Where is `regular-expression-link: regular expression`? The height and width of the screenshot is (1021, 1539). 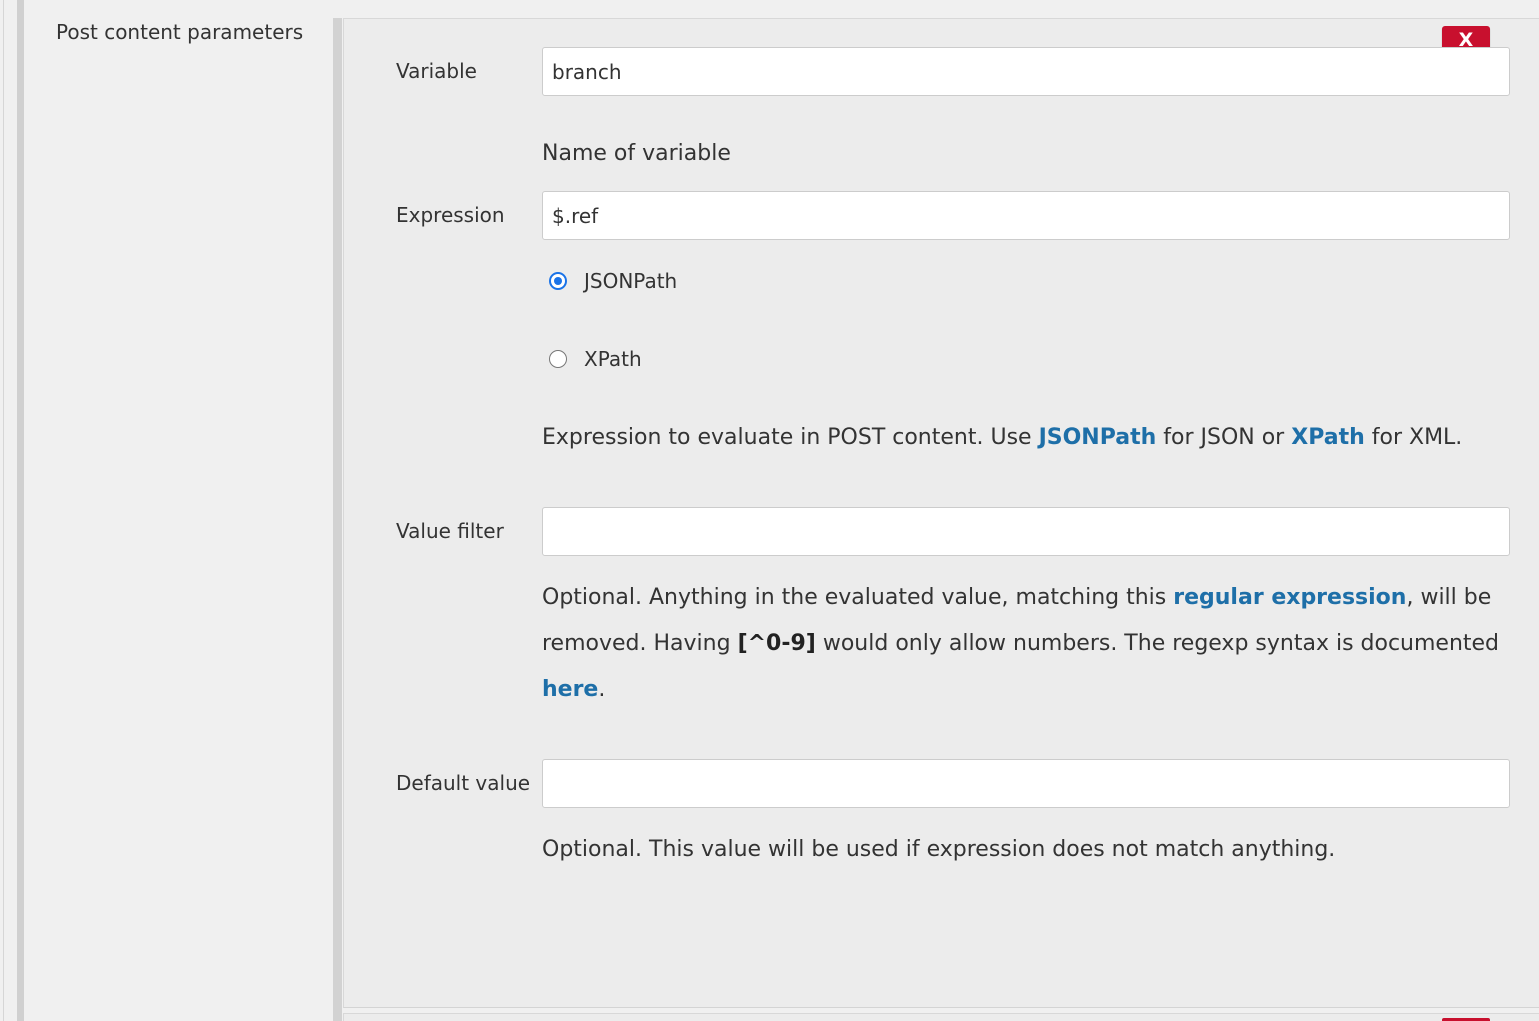 regular-expression-link: regular expression is located at coordinates (1289, 597).